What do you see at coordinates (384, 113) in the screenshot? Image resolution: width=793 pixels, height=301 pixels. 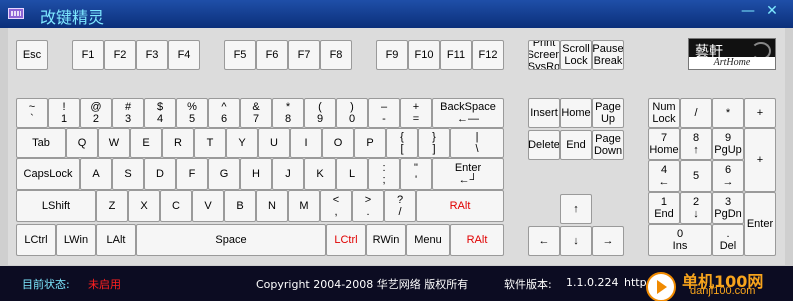 I see `key-minus: – -` at bounding box center [384, 113].